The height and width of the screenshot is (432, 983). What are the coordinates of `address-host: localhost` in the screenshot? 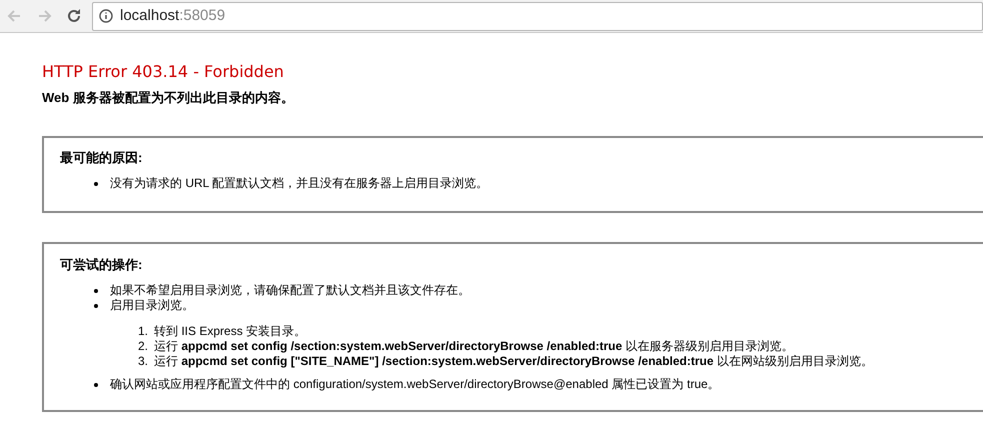 It's located at (150, 16).